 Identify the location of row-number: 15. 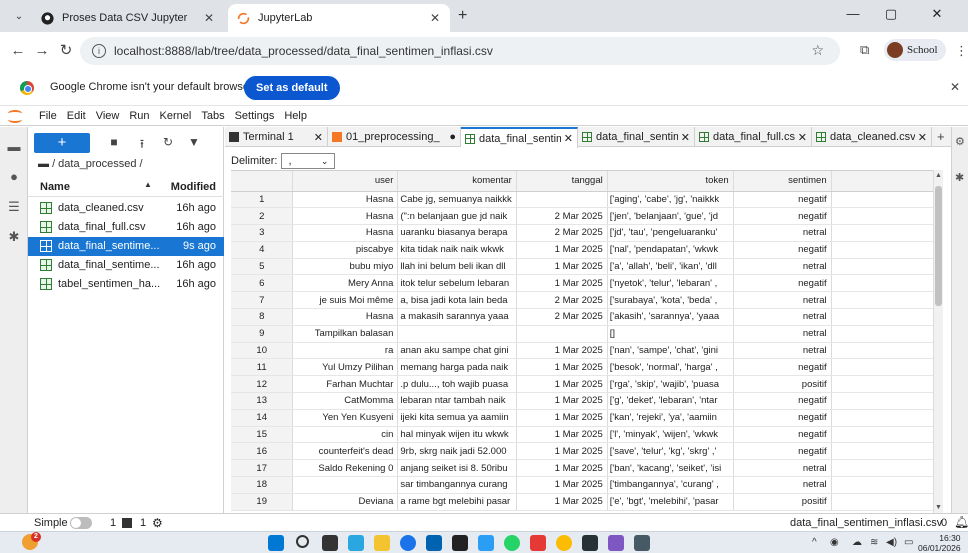
(262, 435).